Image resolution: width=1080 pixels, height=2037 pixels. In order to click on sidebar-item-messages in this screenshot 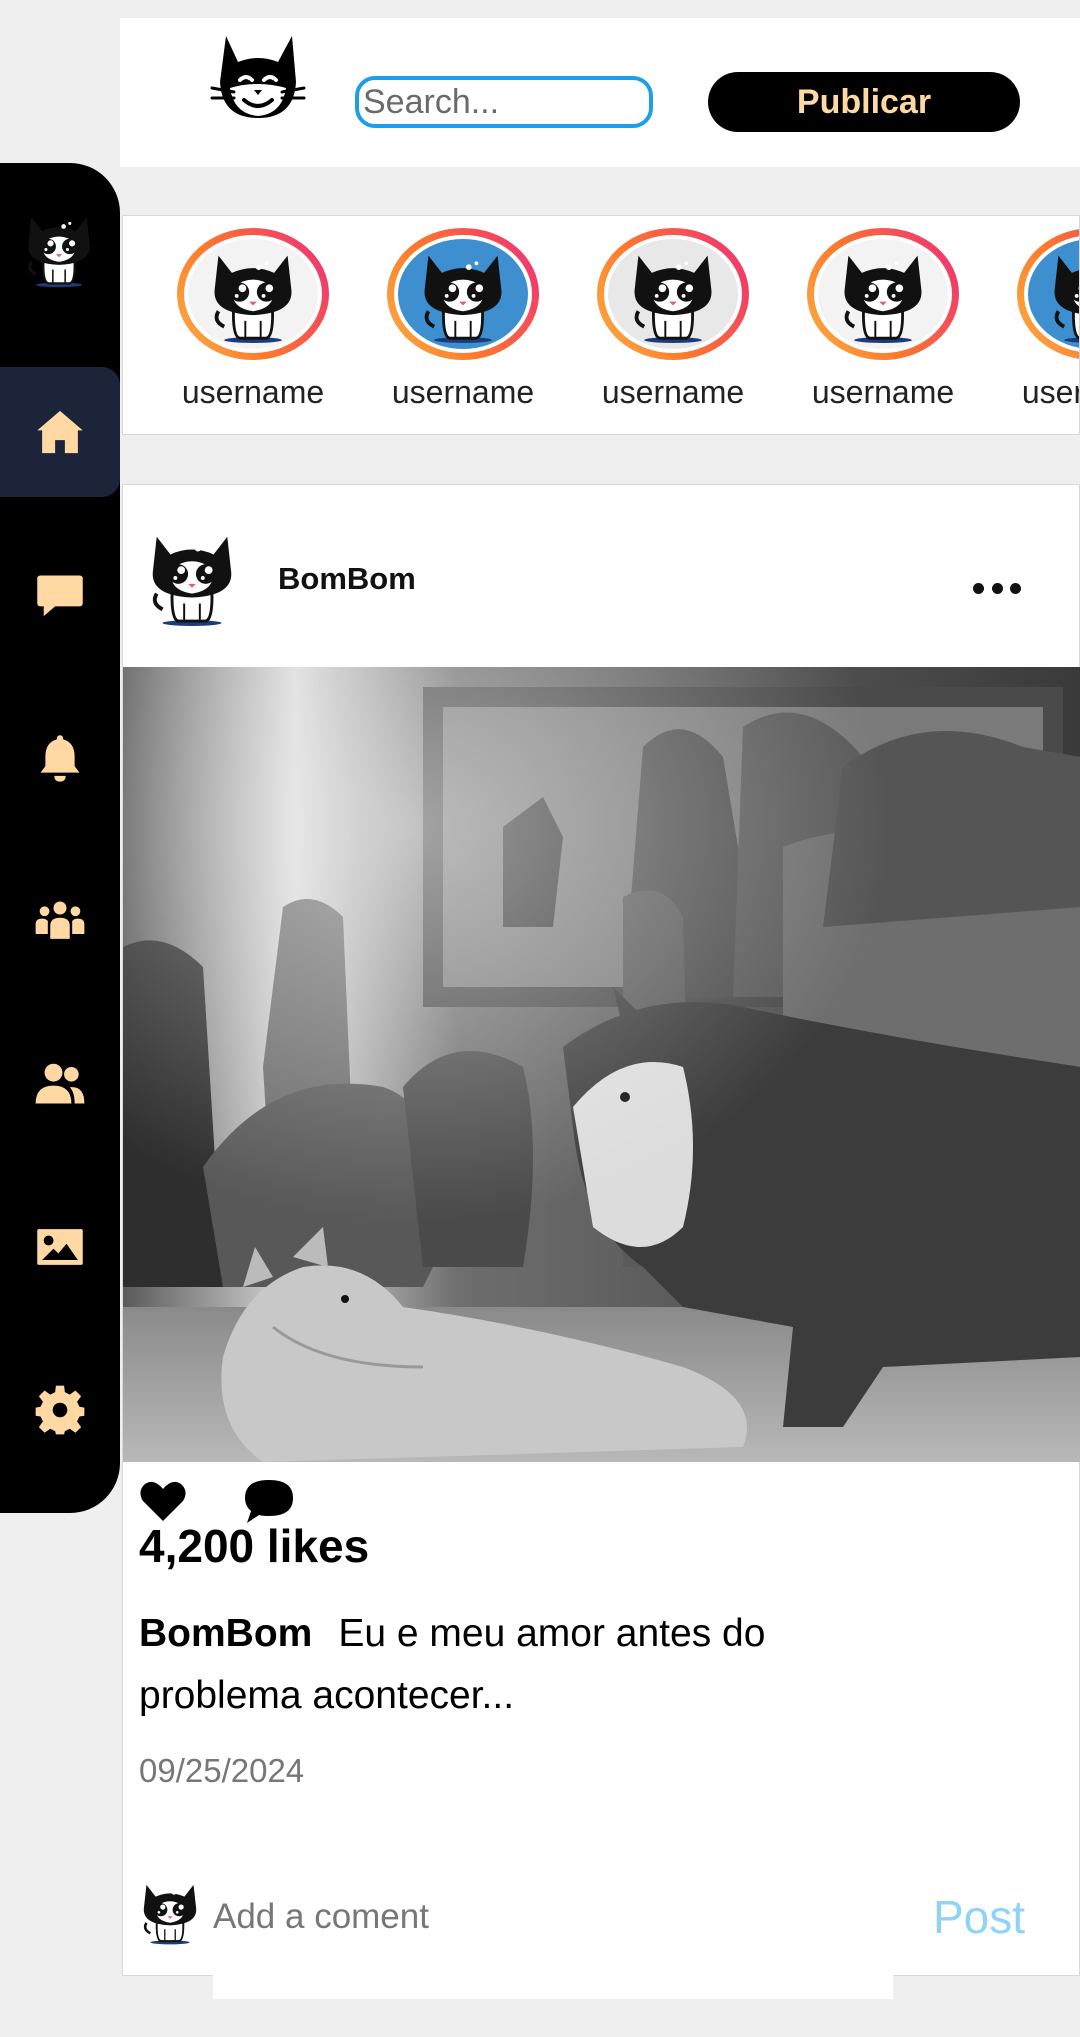, I will do `click(60, 595)`.